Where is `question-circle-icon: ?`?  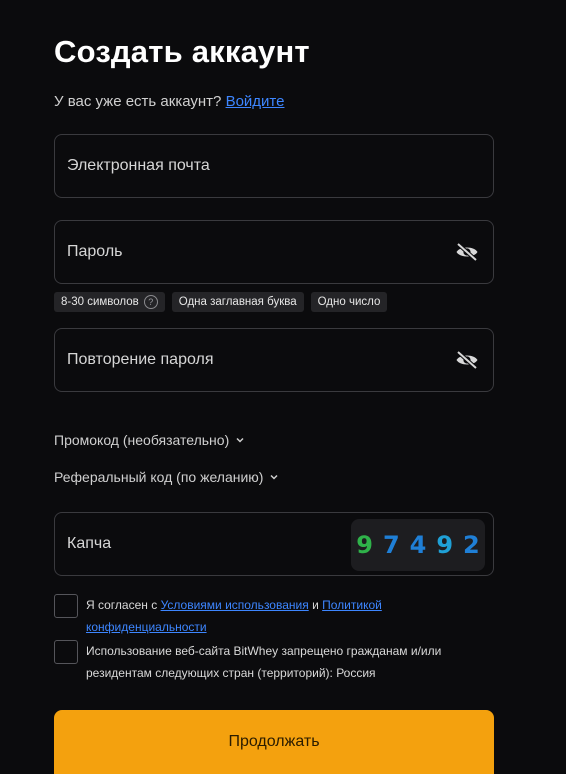
question-circle-icon: ? is located at coordinates (150, 302).